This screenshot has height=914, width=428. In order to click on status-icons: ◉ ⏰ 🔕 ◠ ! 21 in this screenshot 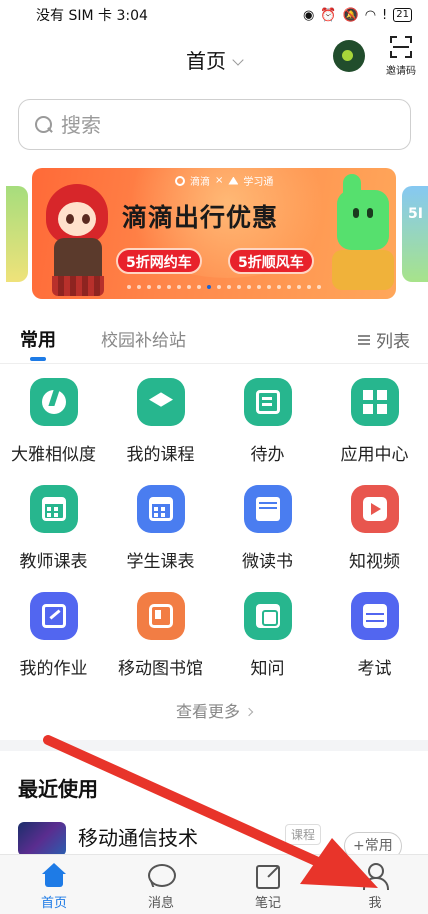, I will do `click(357, 15)`.